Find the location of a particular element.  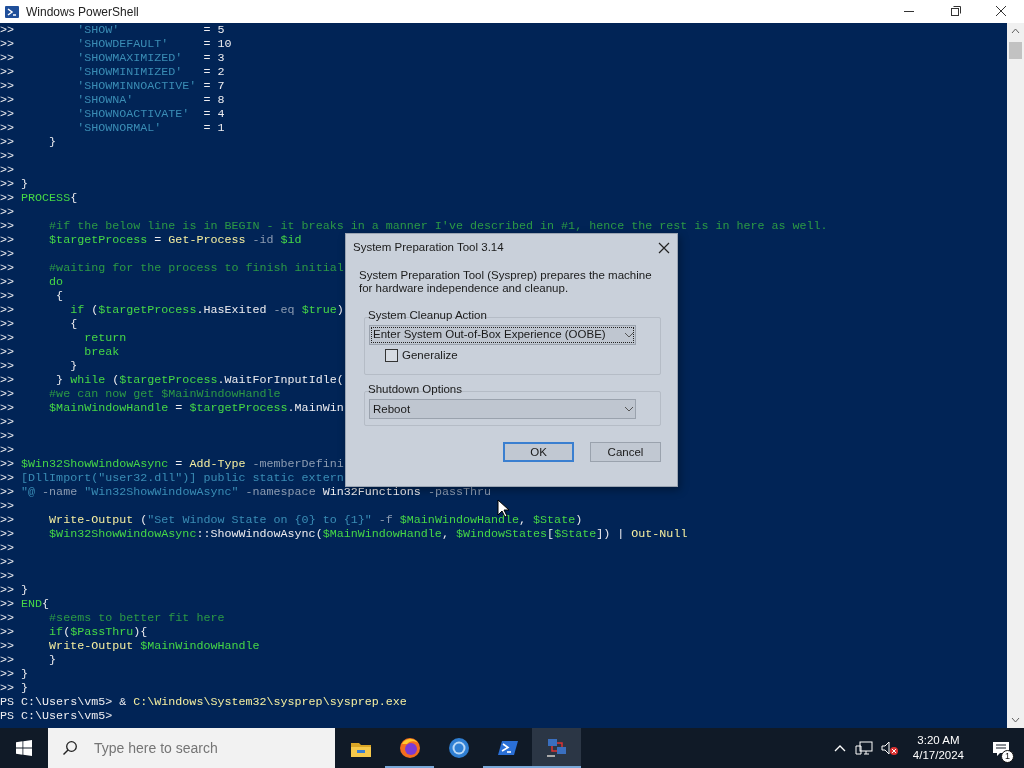

ok-button: OK is located at coordinates (538, 452).